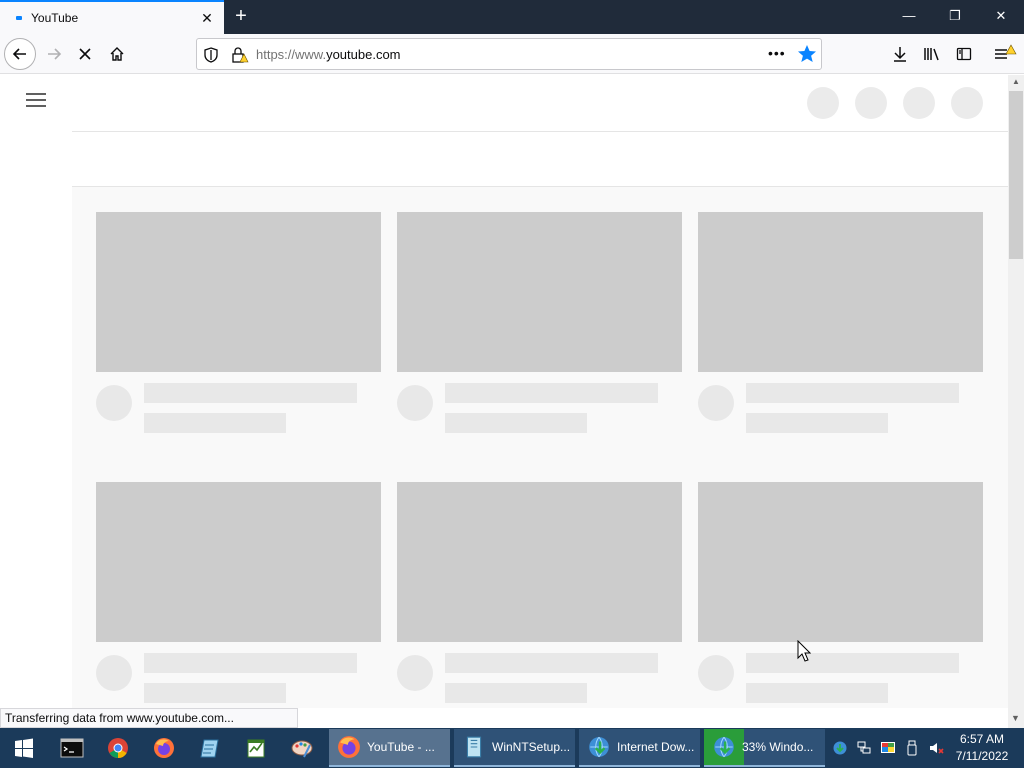  Describe the element at coordinates (72, 748) in the screenshot. I see `command-prompt-icon` at that location.